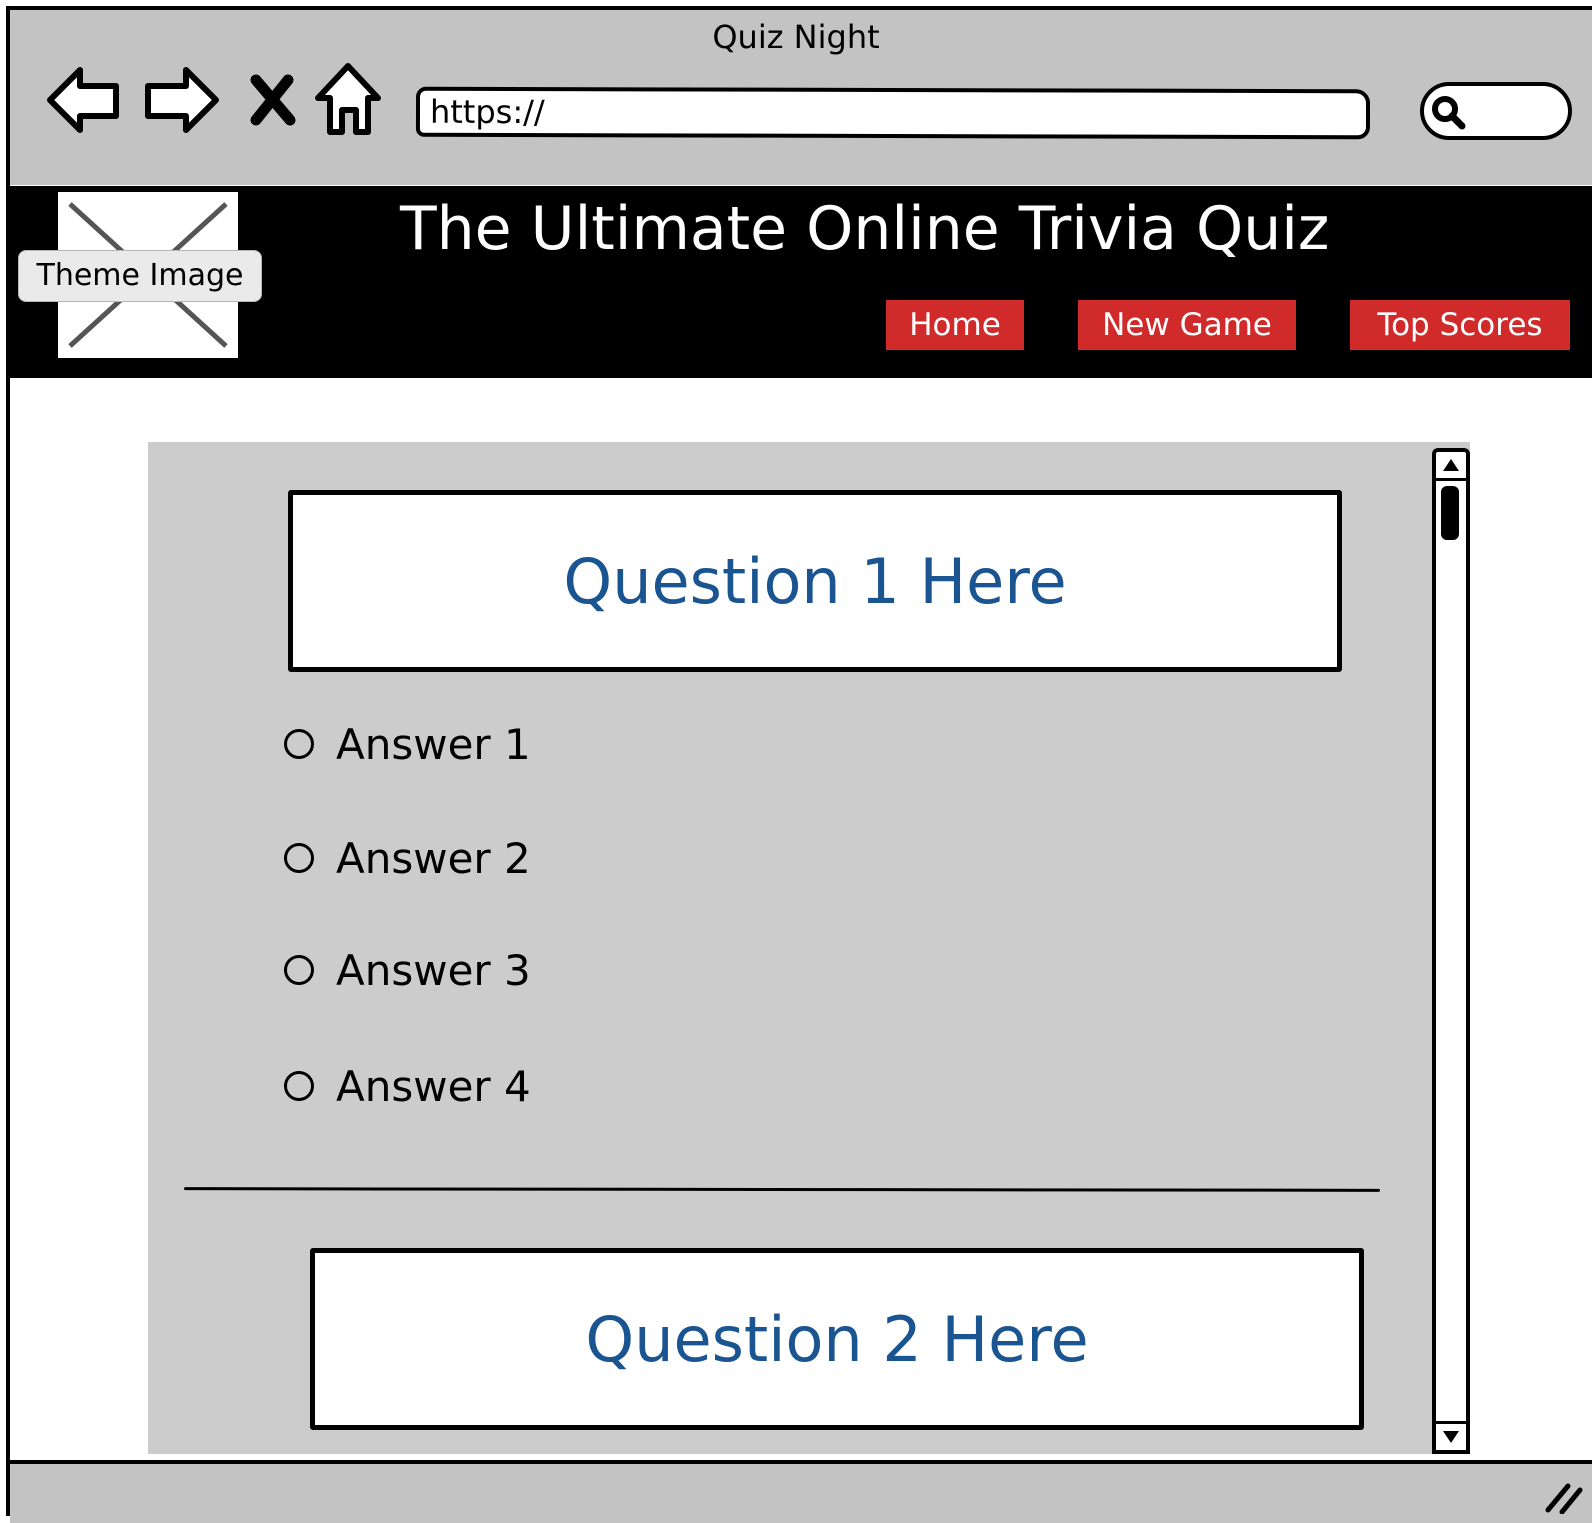  I want to click on forward-arrow-icon, so click(182, 100).